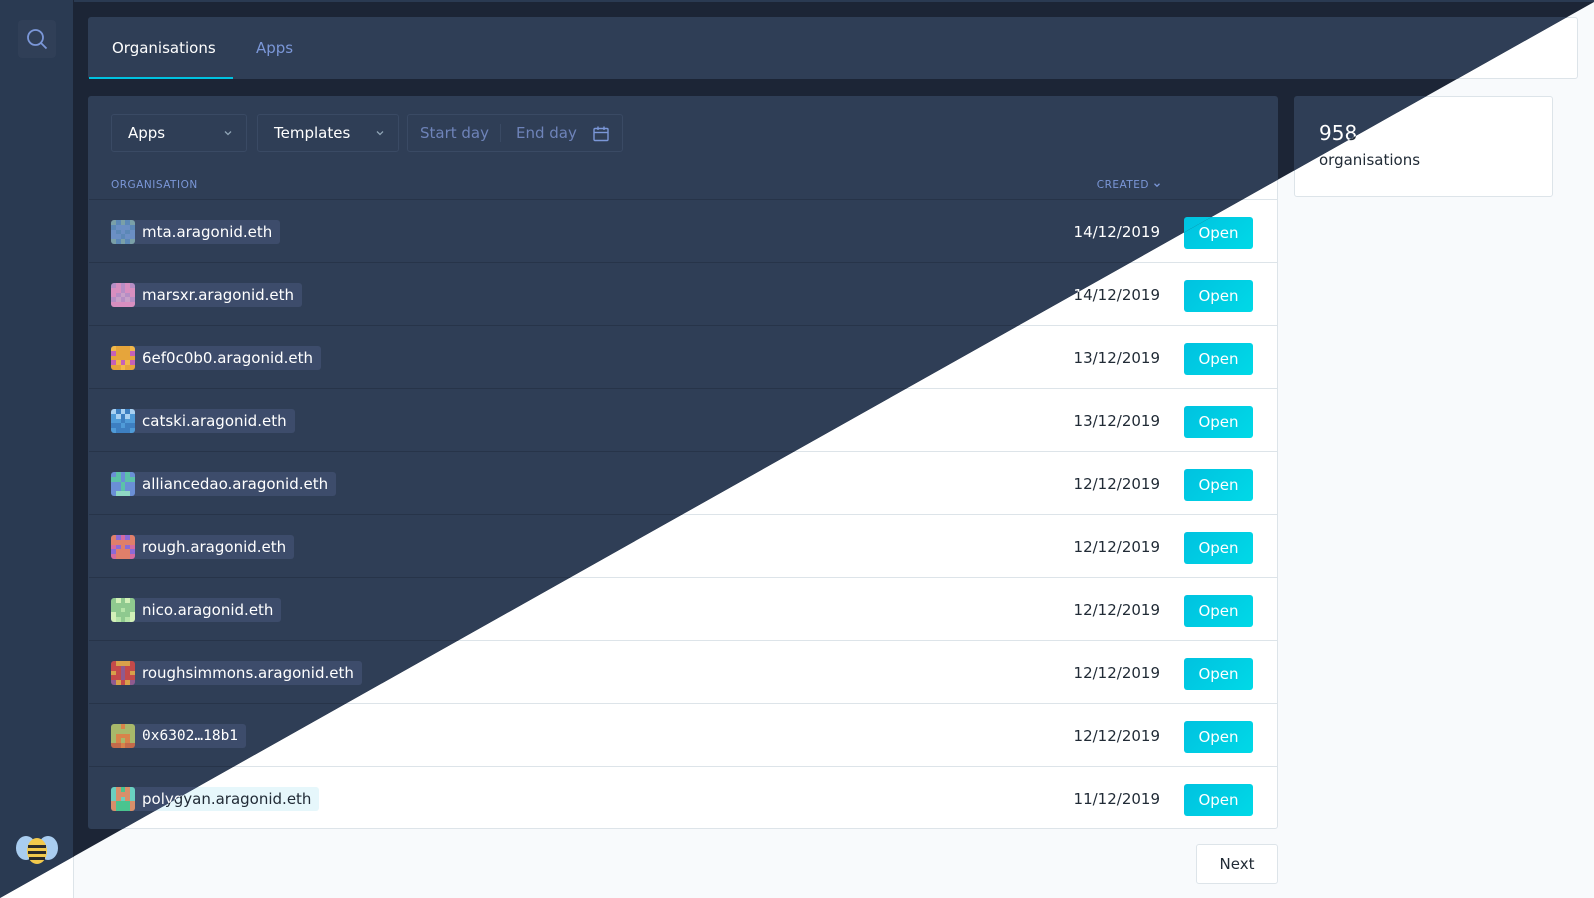 The width and height of the screenshot is (1594, 898). What do you see at coordinates (179, 133) in the screenshot?
I see `apps-filter-dropdown: Apps` at bounding box center [179, 133].